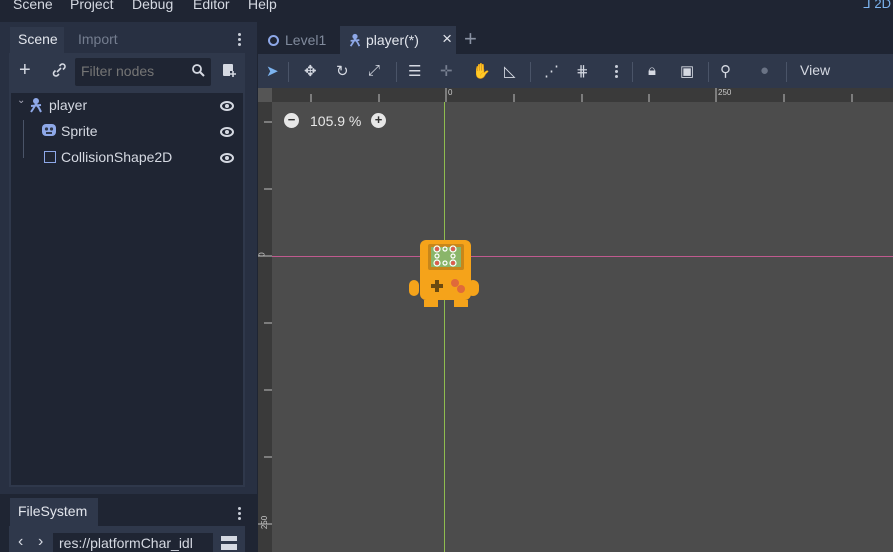 This screenshot has width=893, height=552. I want to click on tab-label: player(*), so click(392, 40).